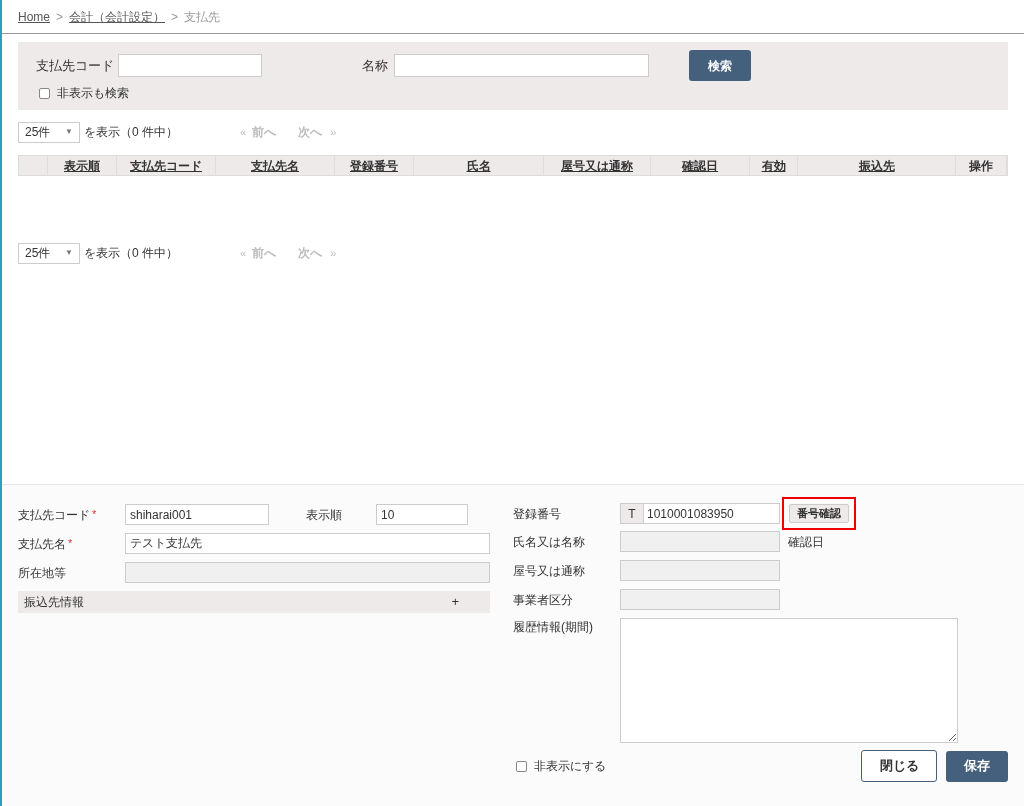 Image resolution: width=1024 pixels, height=806 pixels. What do you see at coordinates (720, 65) in the screenshot?
I see `search-button: 検索` at bounding box center [720, 65].